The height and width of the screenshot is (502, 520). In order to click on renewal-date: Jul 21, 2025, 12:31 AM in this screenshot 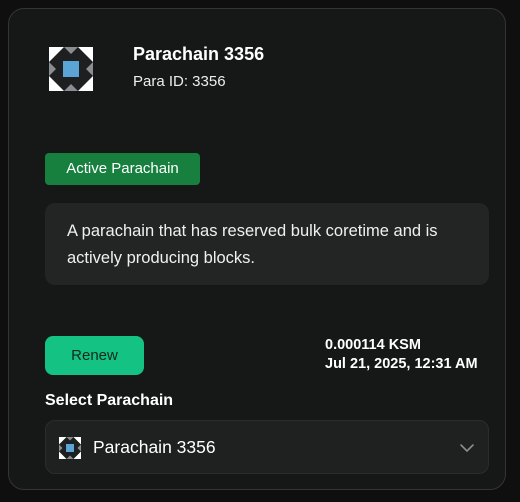, I will do `click(401, 364)`.